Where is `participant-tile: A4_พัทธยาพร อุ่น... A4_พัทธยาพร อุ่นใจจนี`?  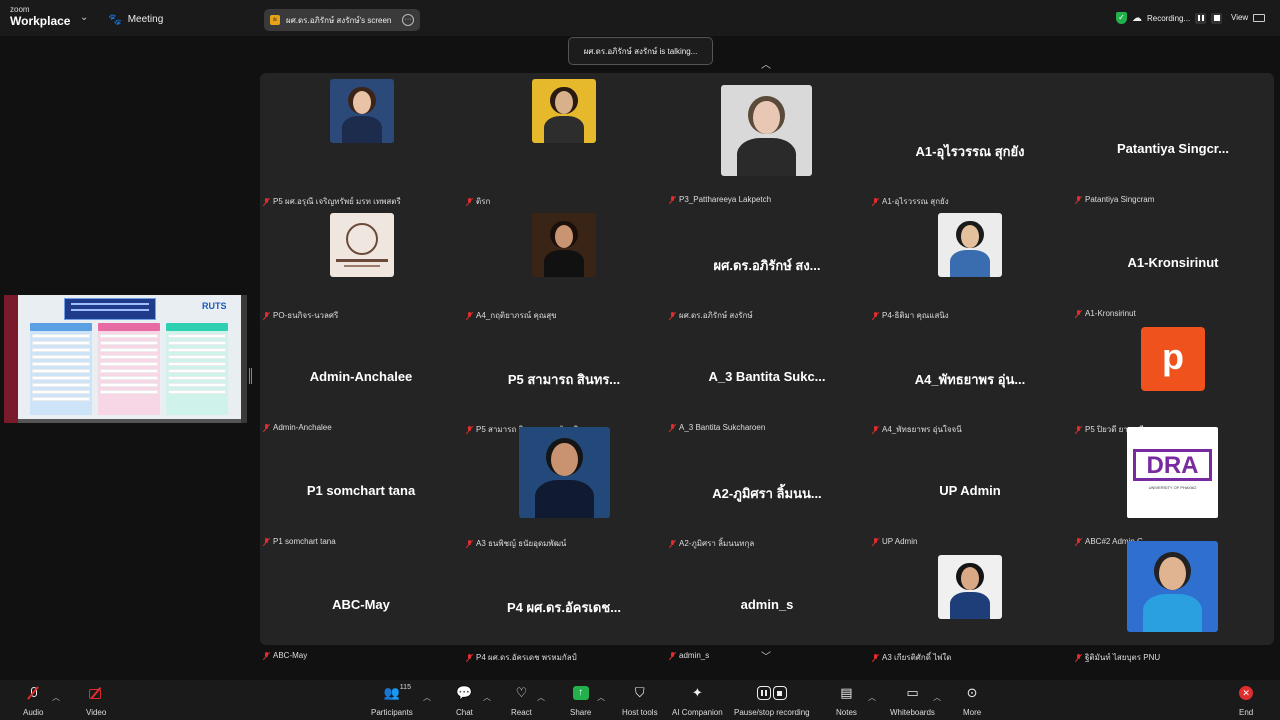 participant-tile: A4_พัทธยาพร อุ่น... A4_พัทธยาพร อุ่นใจจนี is located at coordinates (970, 378).